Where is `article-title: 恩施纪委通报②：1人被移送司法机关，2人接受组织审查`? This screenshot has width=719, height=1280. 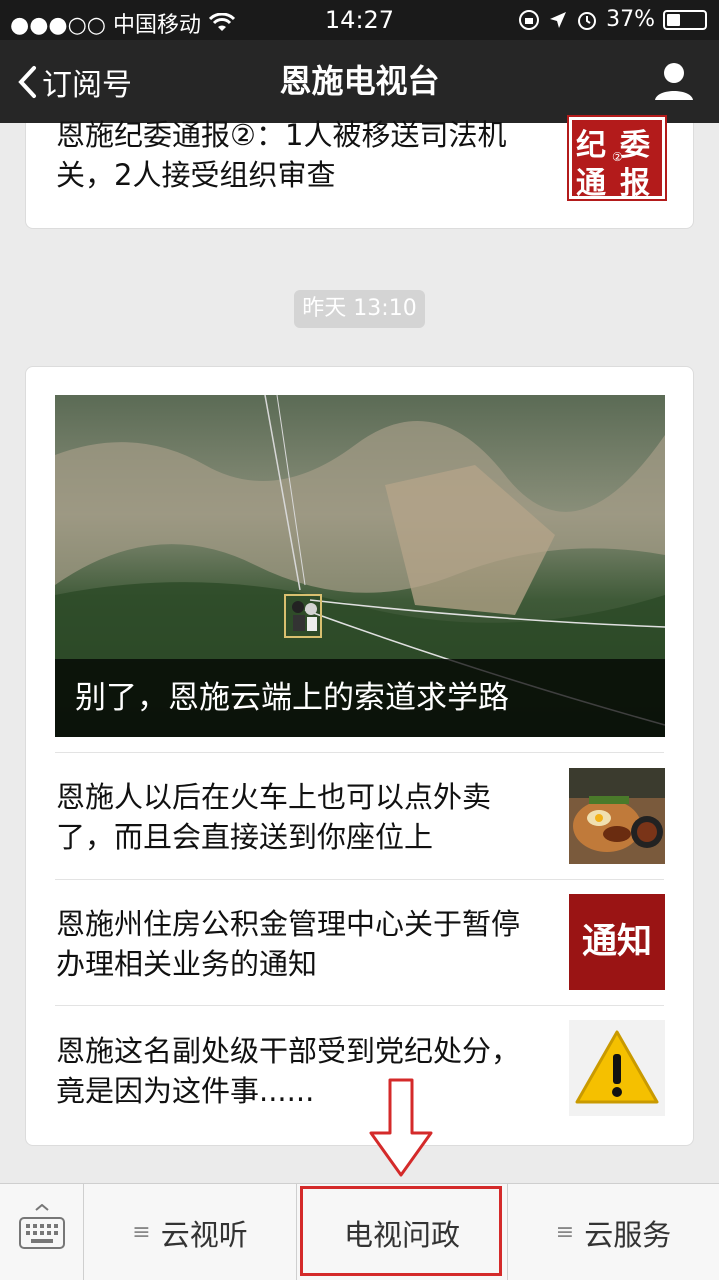 article-title: 恩施纪委通报②：1人被移送司法机关，2人接受组织审查 is located at coordinates (281, 155).